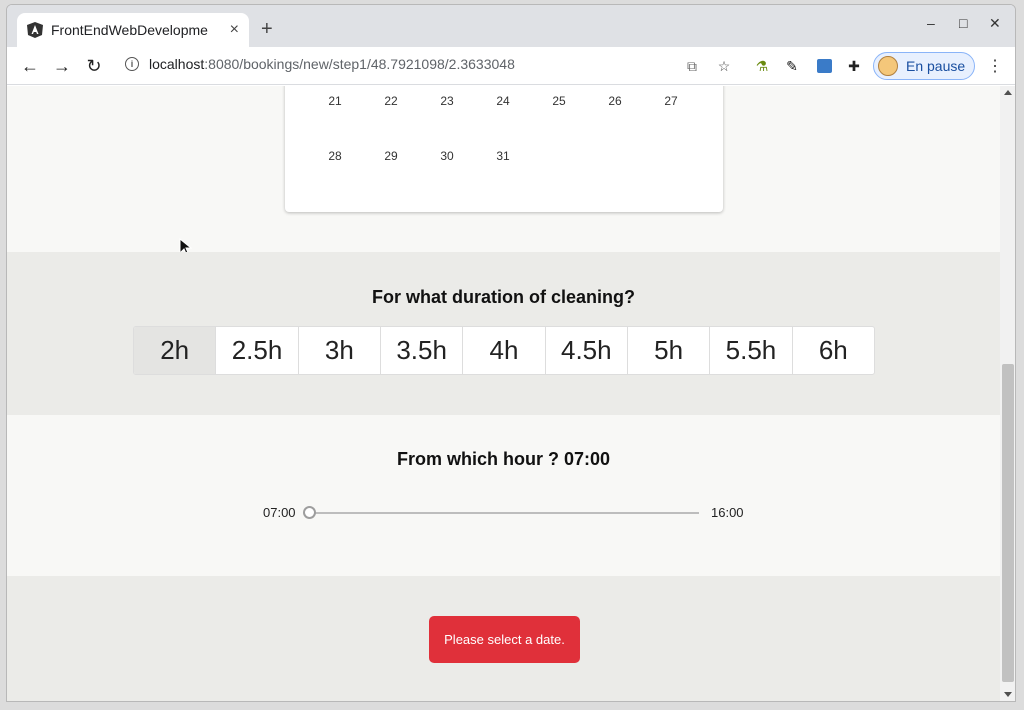 The height and width of the screenshot is (710, 1024). Describe the element at coordinates (503, 459) in the screenshot. I see `hour-title: From which hour ? 07:00` at that location.